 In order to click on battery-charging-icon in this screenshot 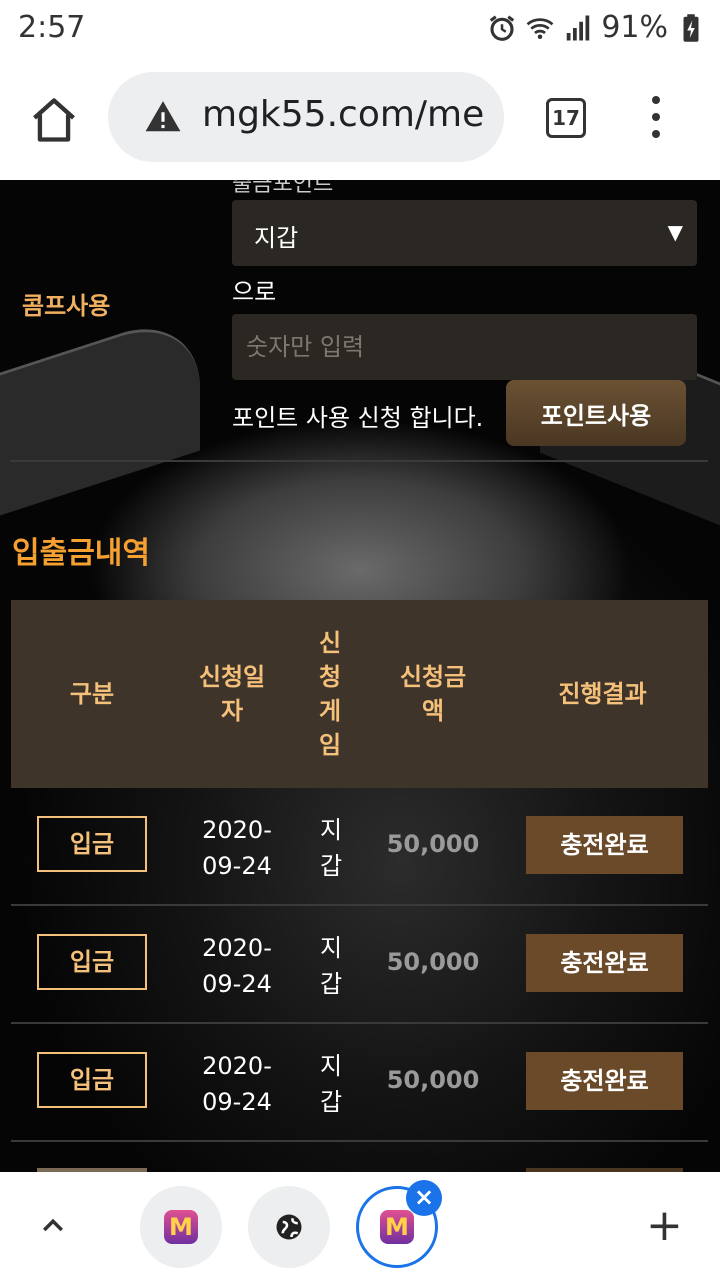, I will do `click(691, 27)`.